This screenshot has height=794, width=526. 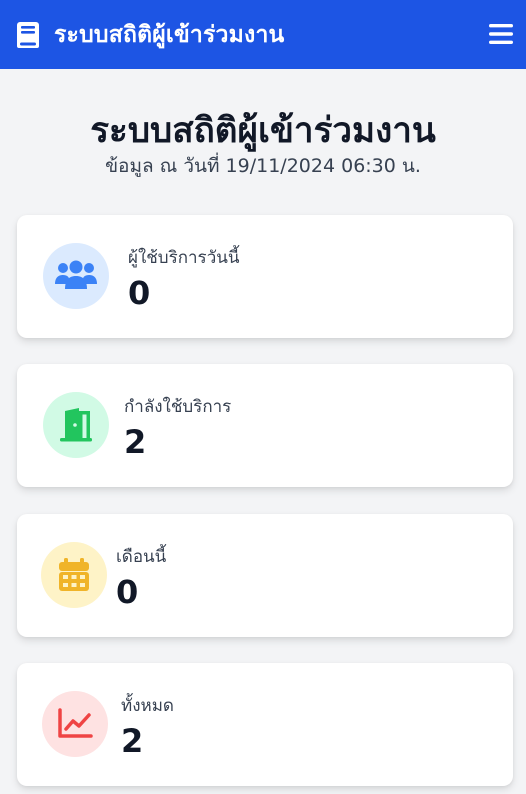 What do you see at coordinates (141, 557) in the screenshot?
I see `stat-label: เดือนนี้` at bounding box center [141, 557].